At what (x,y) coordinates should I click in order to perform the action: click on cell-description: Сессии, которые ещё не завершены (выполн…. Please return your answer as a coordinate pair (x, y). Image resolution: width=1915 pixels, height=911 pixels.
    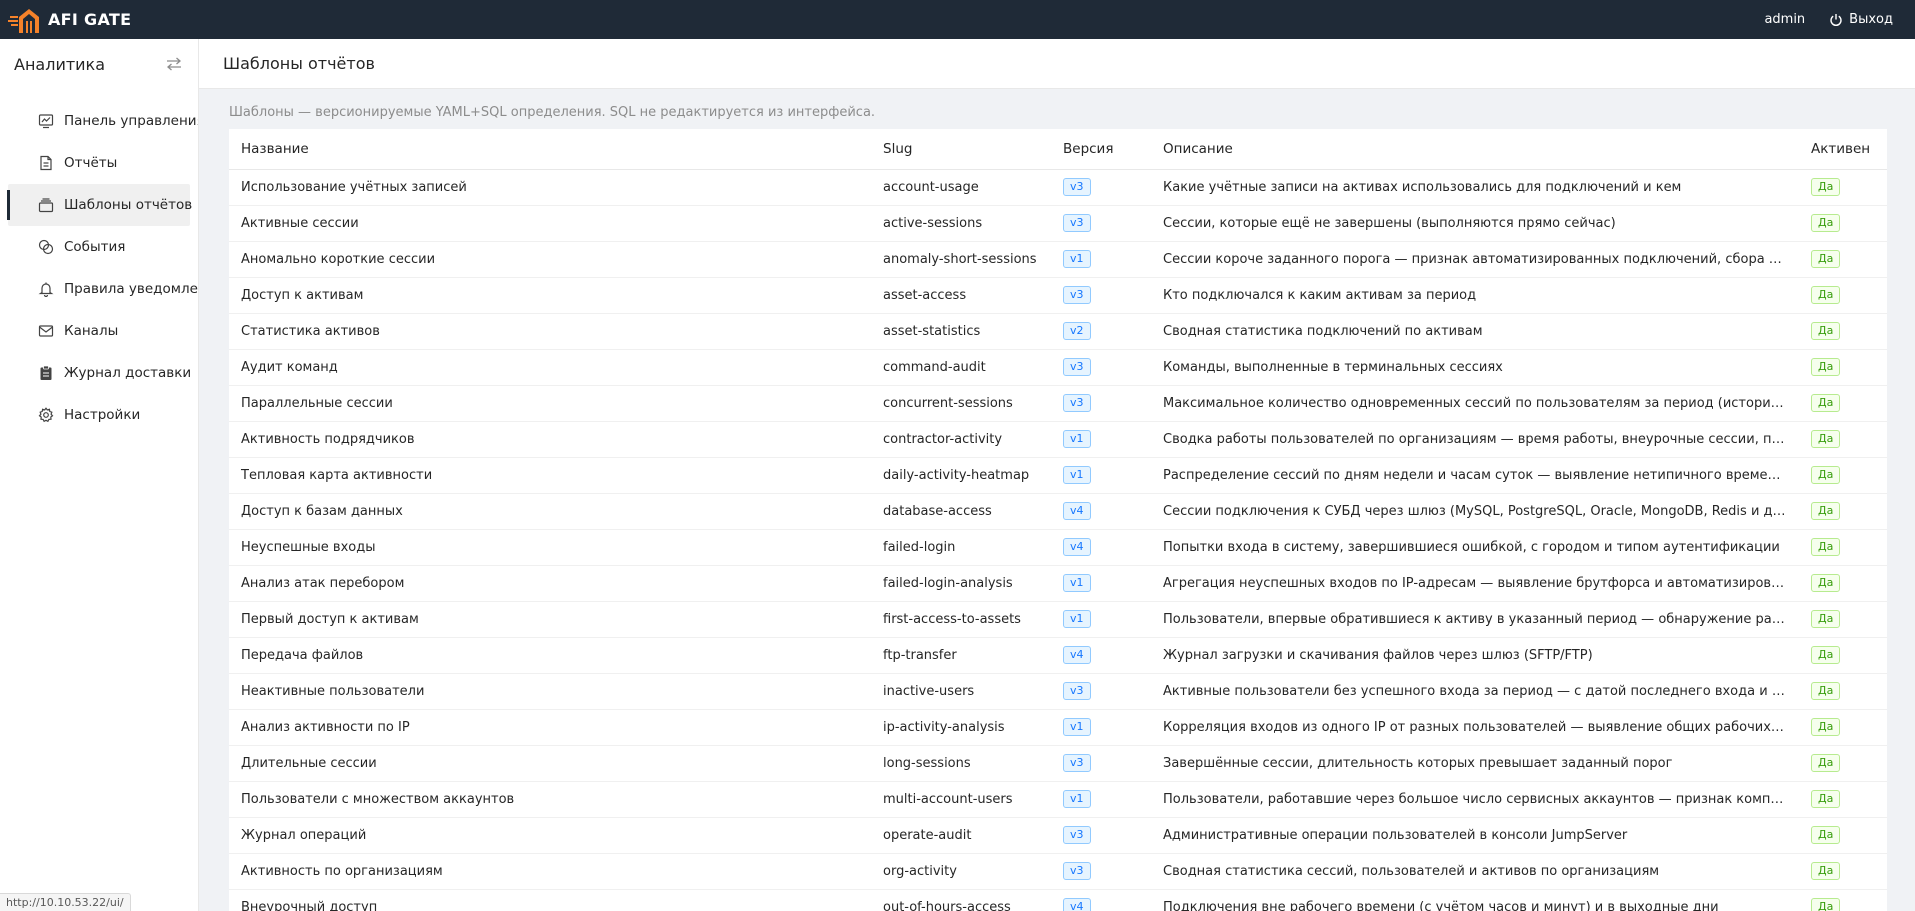
    Looking at the image, I should click on (1475, 223).